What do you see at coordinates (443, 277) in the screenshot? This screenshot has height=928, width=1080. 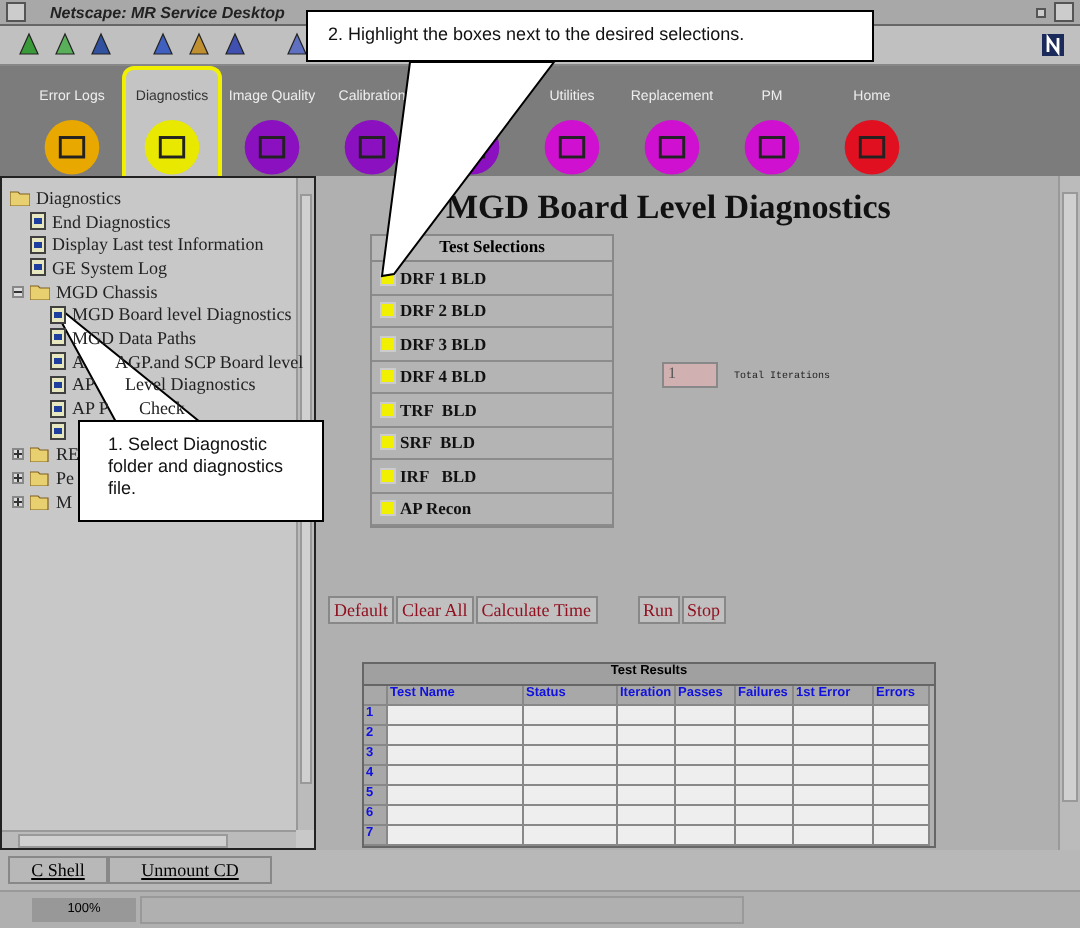 I see `selection-label: DRF 1 BLD` at bounding box center [443, 277].